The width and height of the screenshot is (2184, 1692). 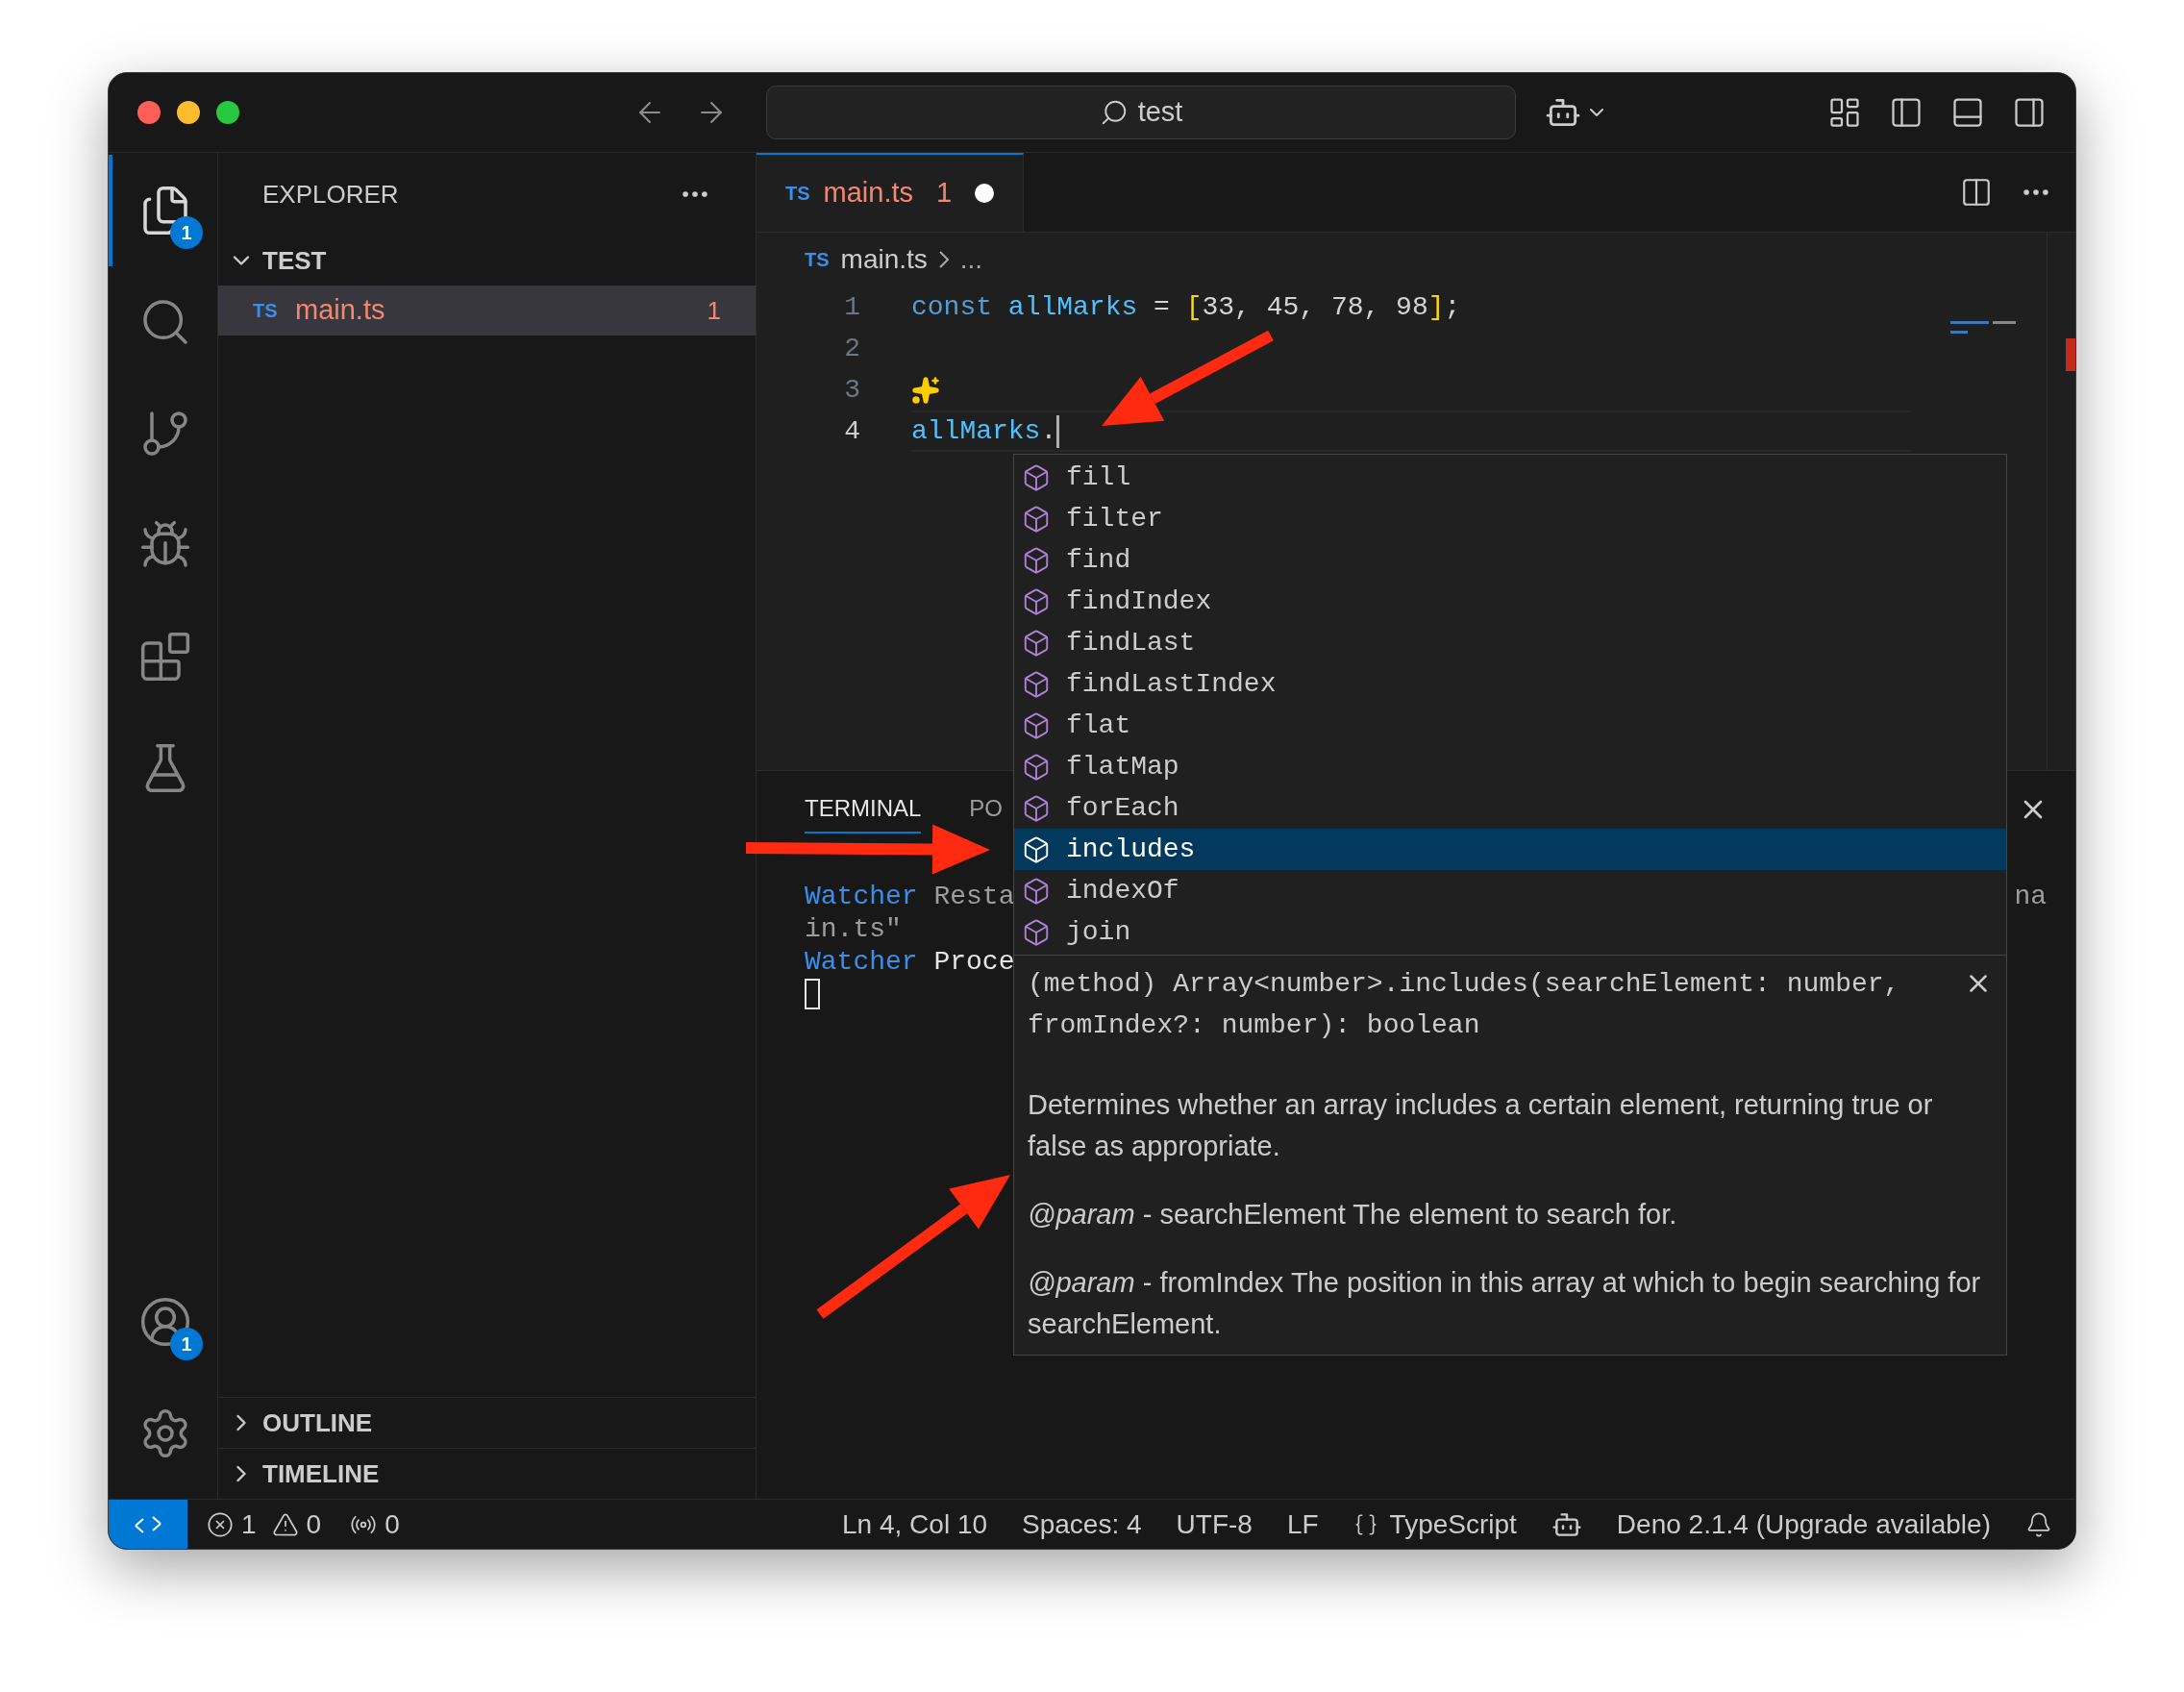 What do you see at coordinates (1214, 1524) in the screenshot?
I see `status-item: UTF-8` at bounding box center [1214, 1524].